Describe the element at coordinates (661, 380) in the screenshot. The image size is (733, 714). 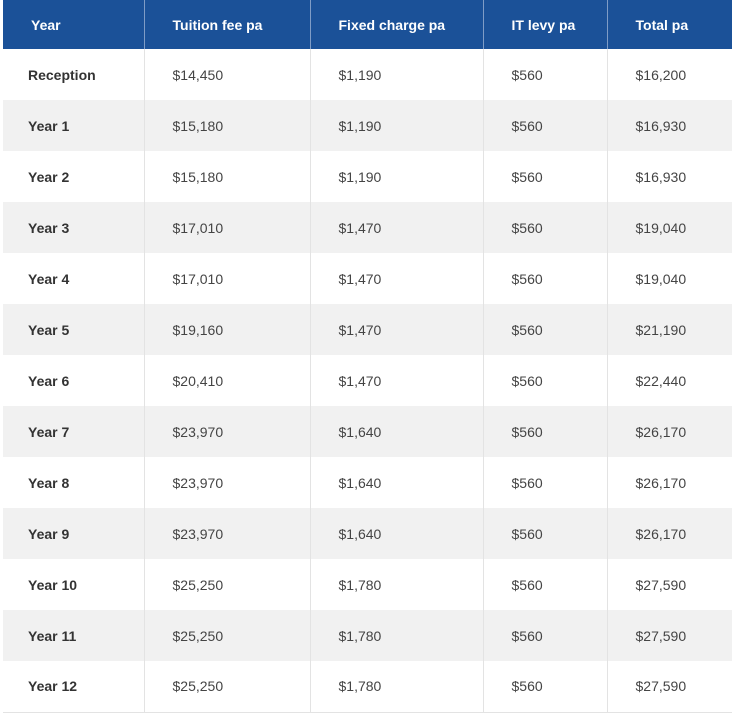
I see `cell-total: $22,440` at that location.